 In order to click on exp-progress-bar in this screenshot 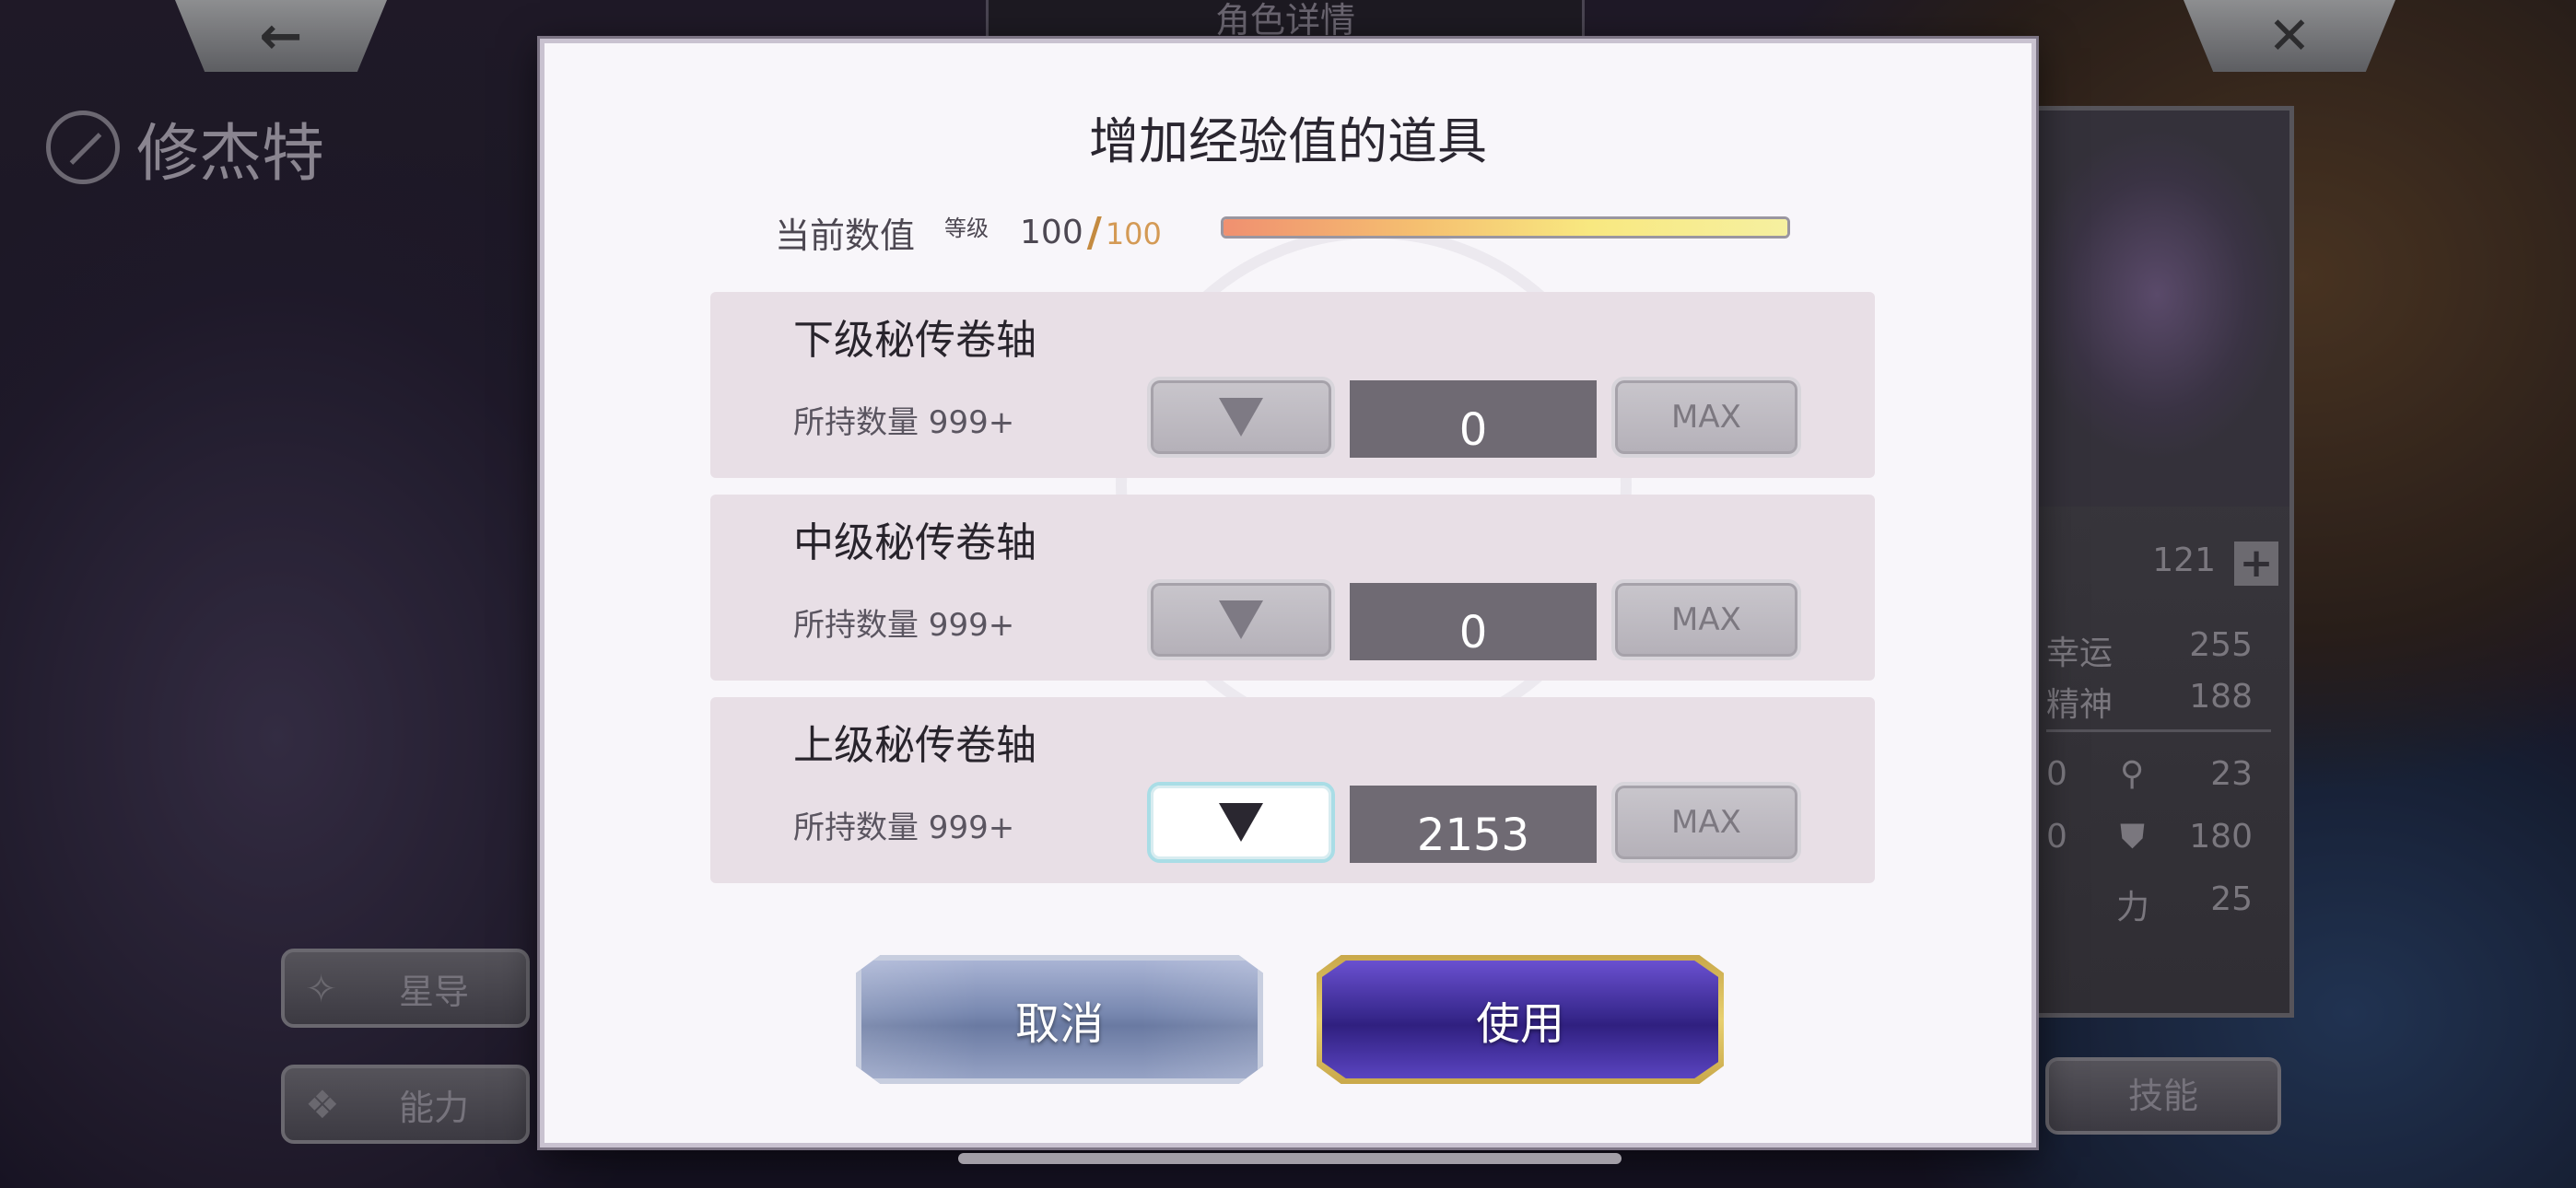, I will do `click(1505, 227)`.